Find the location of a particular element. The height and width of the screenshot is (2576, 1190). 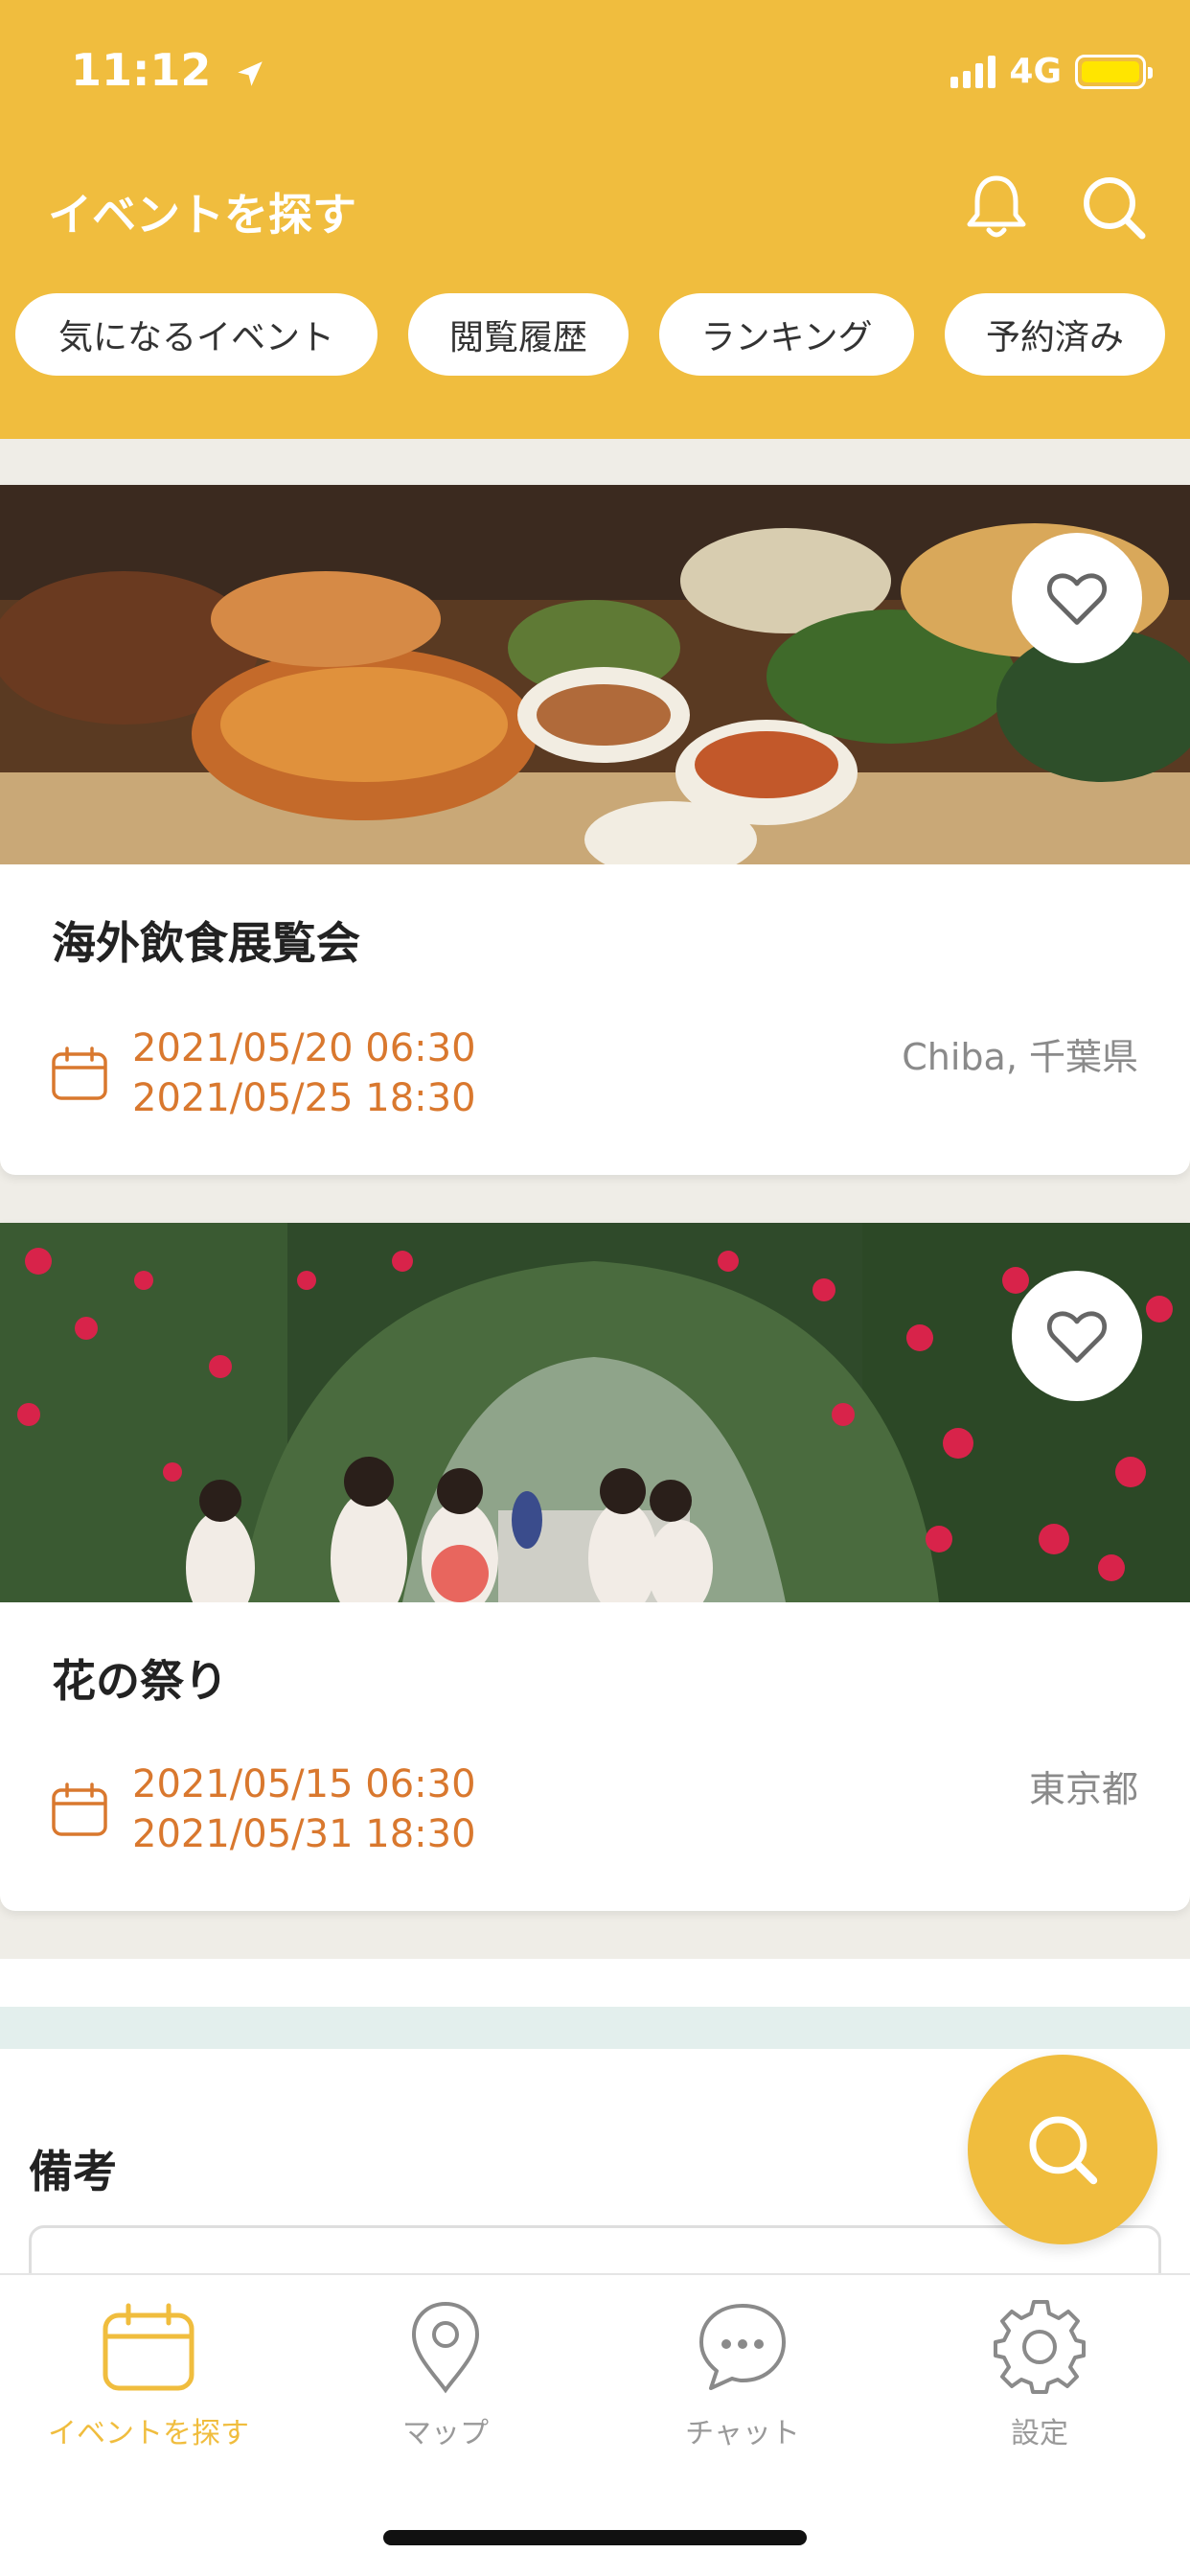

event-location: 東京都 is located at coordinates (1083, 1789).